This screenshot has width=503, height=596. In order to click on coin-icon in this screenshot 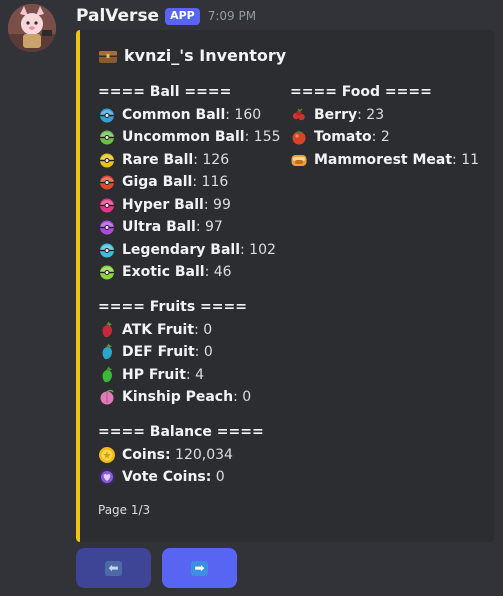, I will do `click(107, 454)`.